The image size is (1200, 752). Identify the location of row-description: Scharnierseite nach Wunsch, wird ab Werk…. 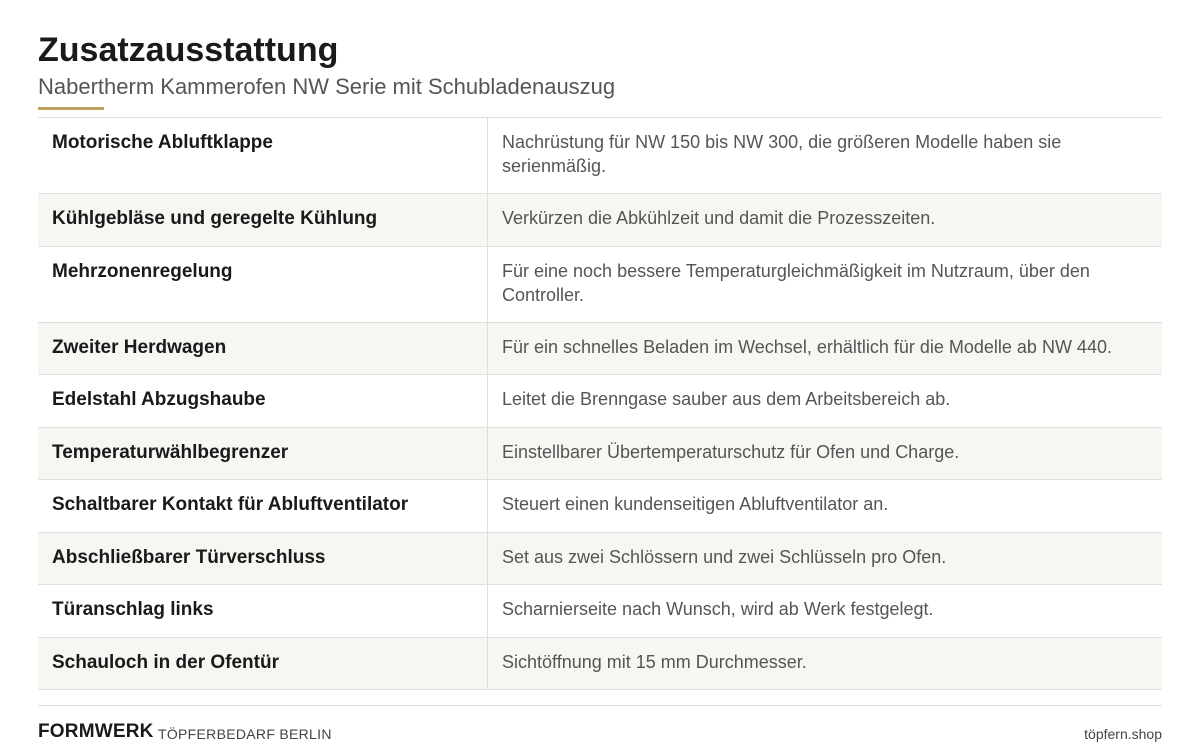
(718, 609).